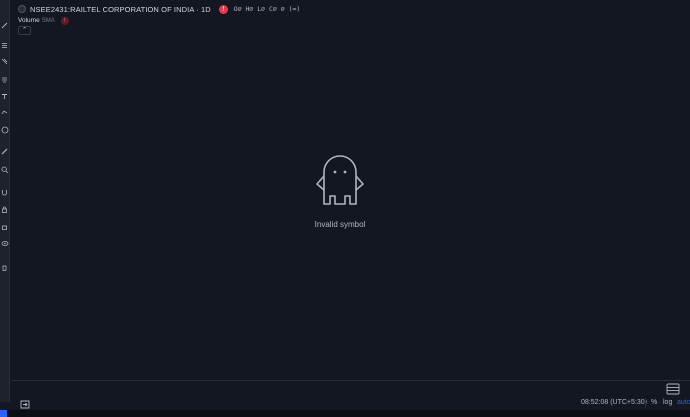 The image size is (690, 417). Describe the element at coordinates (4, 267) in the screenshot. I see `trash-icon` at that location.